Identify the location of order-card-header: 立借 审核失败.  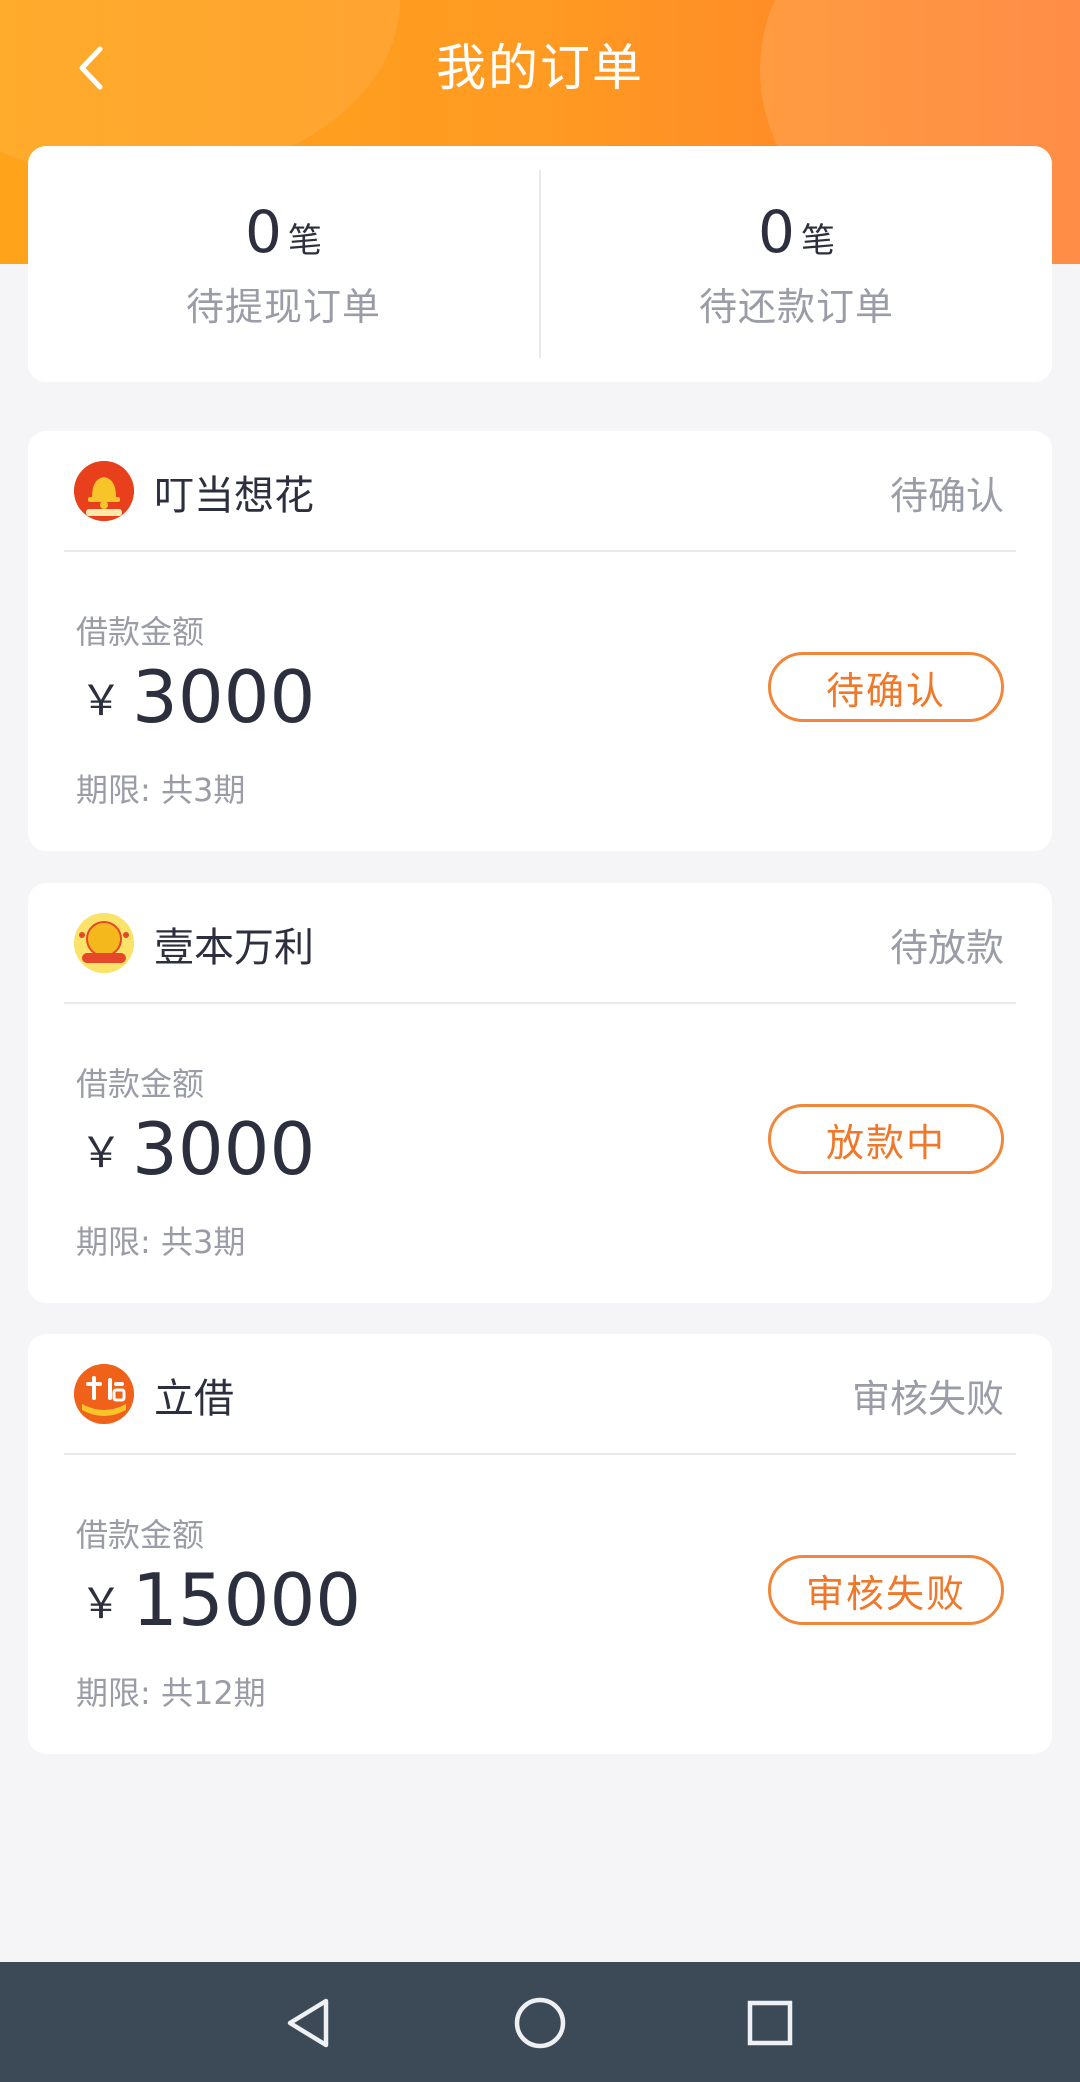
(540, 1394).